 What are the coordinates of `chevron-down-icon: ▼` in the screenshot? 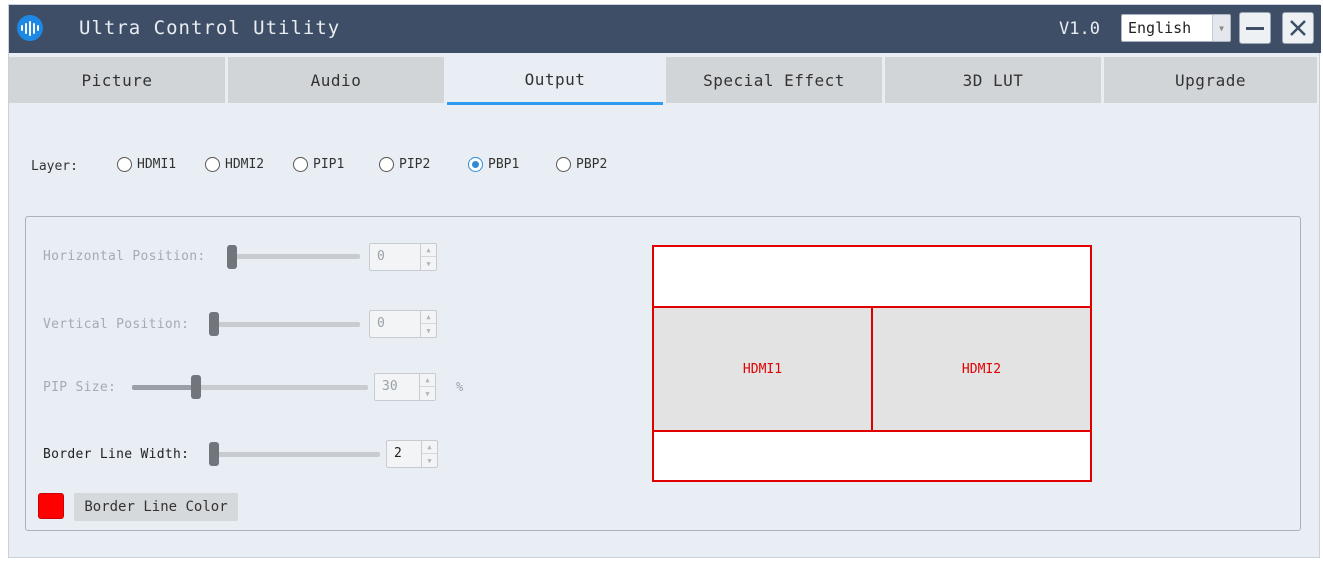 It's located at (1221, 28).